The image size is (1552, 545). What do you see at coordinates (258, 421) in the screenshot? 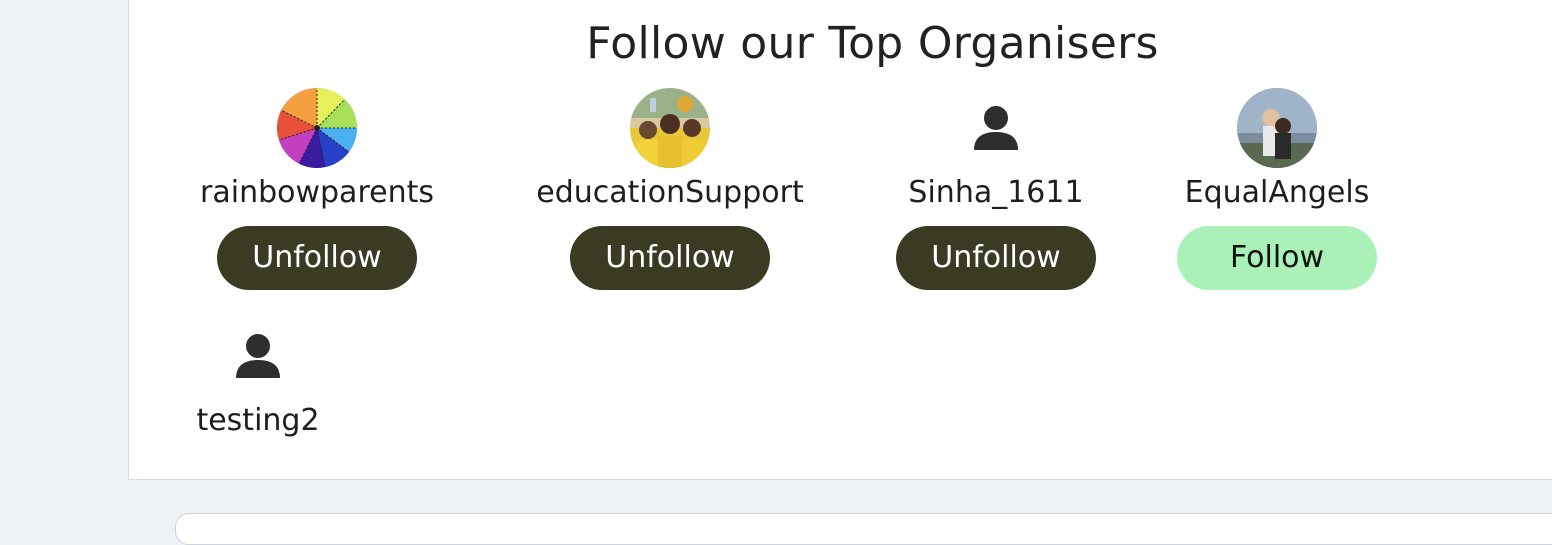
I see `organiser-name: testing2` at bounding box center [258, 421].